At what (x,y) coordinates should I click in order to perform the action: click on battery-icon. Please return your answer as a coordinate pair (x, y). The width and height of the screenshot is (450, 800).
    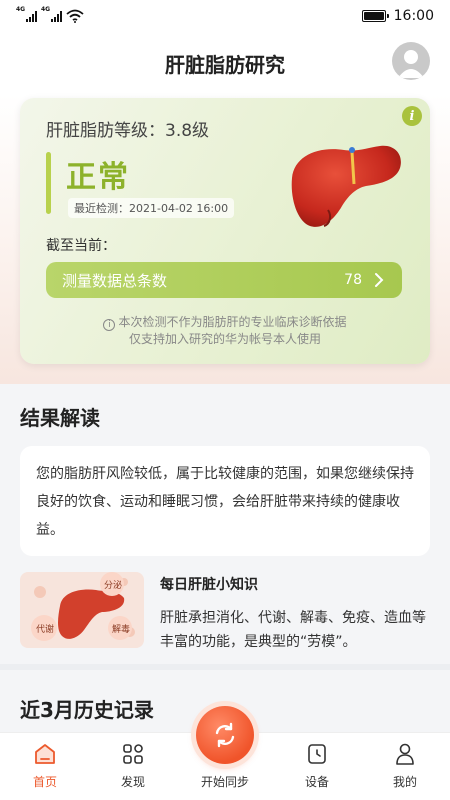
    Looking at the image, I should click on (375, 16).